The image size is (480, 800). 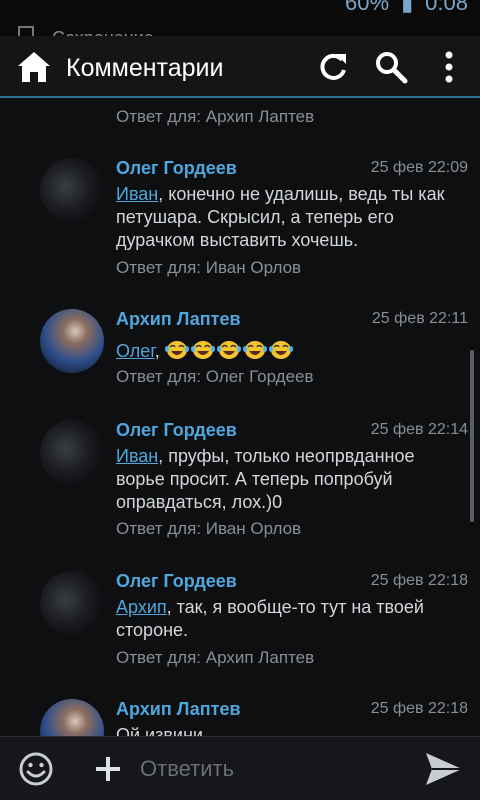 I want to click on comment-body: ,, so click(x=159, y=351).